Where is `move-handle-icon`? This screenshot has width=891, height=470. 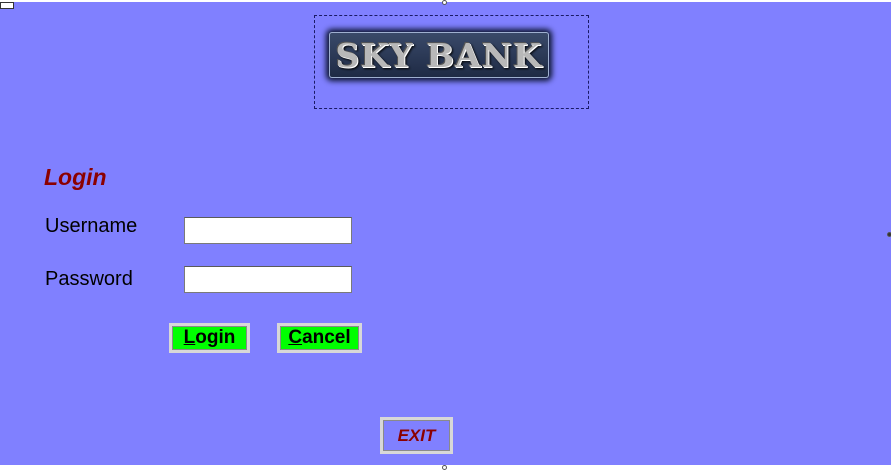 move-handle-icon is located at coordinates (7, 5).